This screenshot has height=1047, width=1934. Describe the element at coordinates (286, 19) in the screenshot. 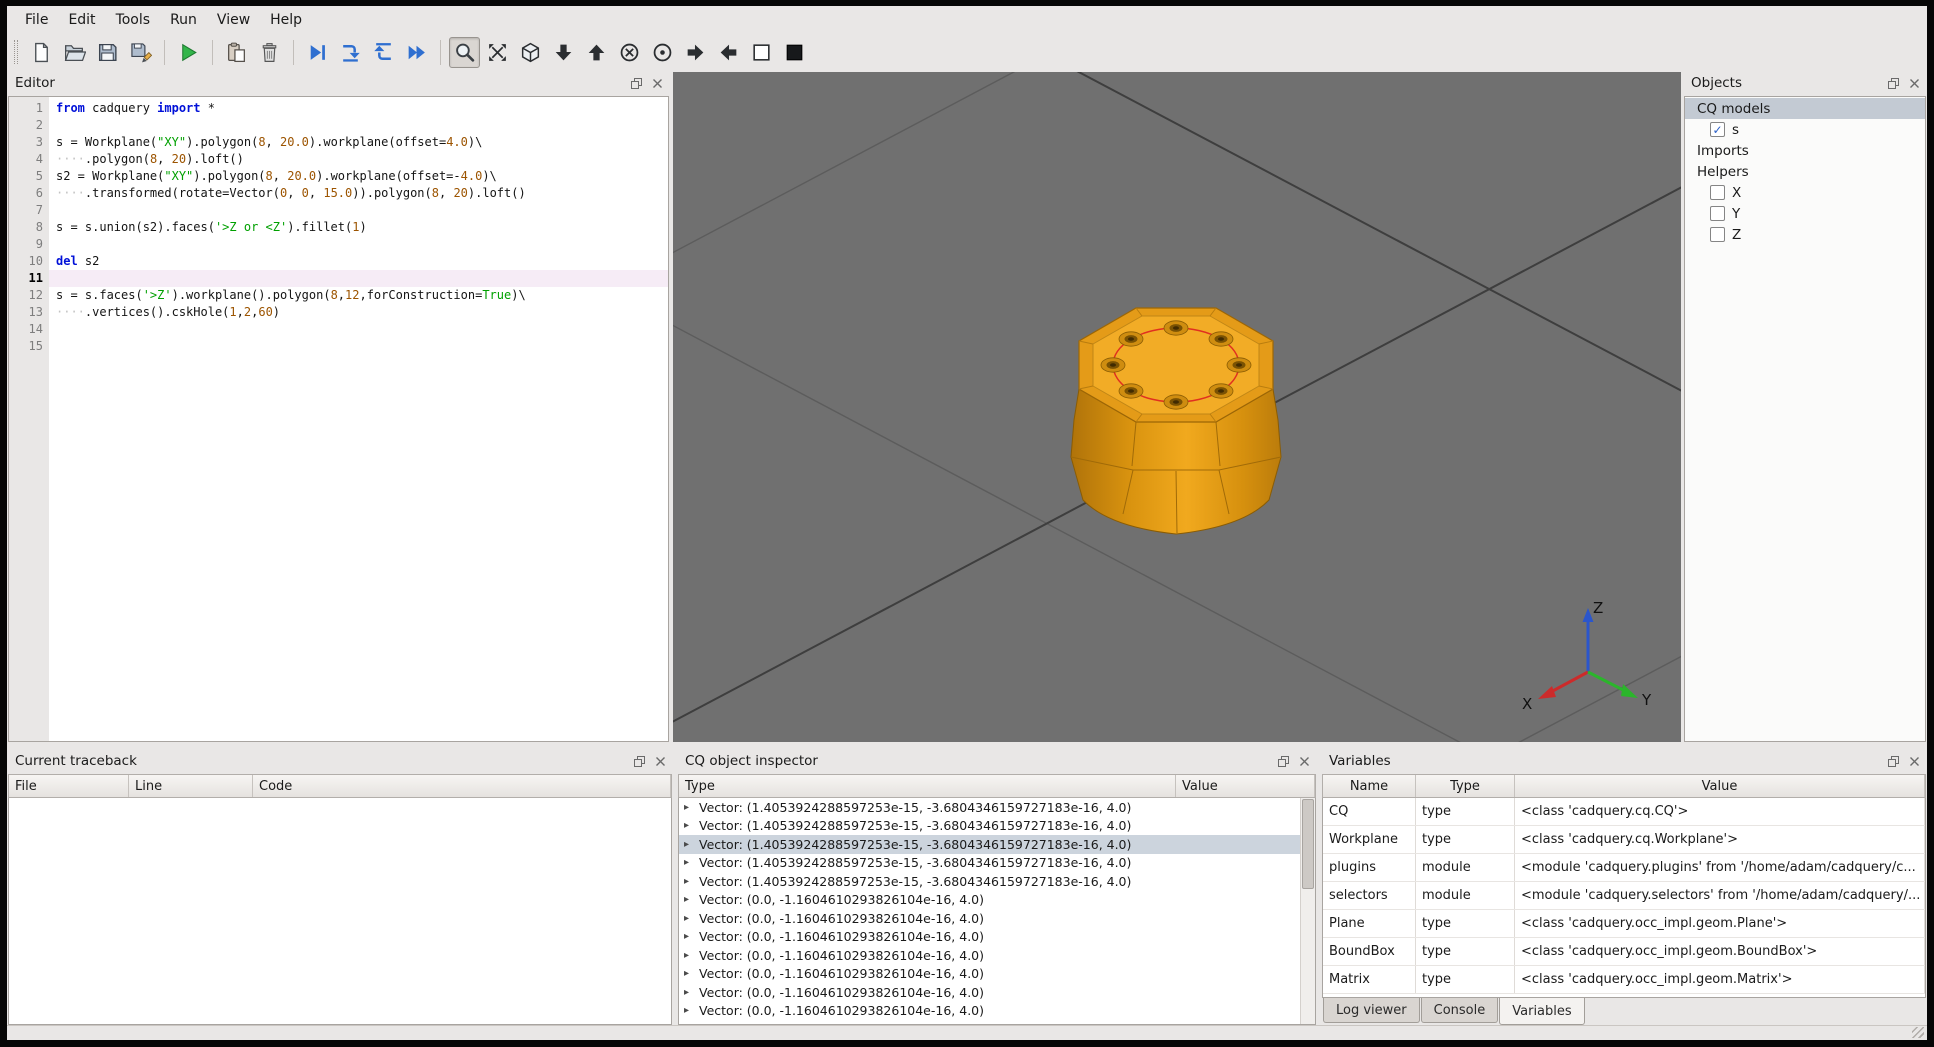

I see `menu-item-help: Help` at that location.